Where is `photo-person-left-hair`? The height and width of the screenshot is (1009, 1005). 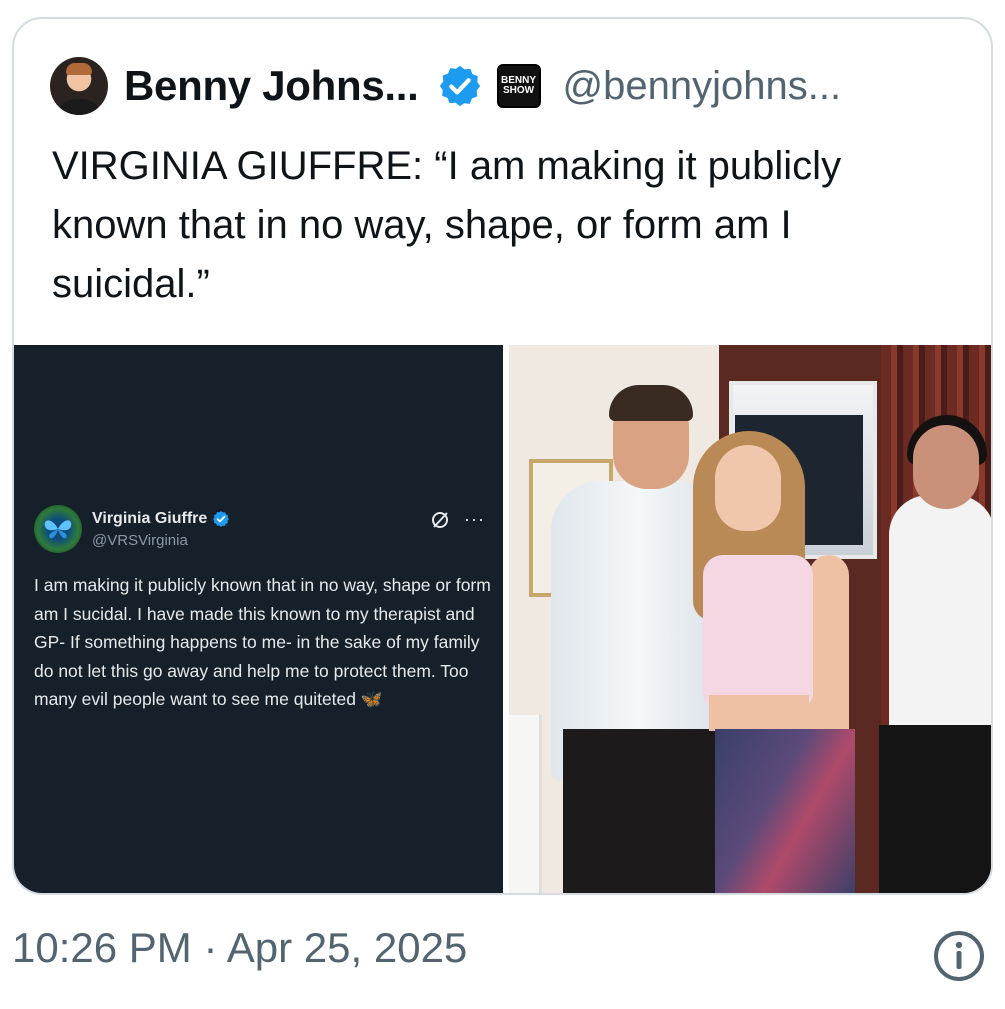 photo-person-left-hair is located at coordinates (651, 403).